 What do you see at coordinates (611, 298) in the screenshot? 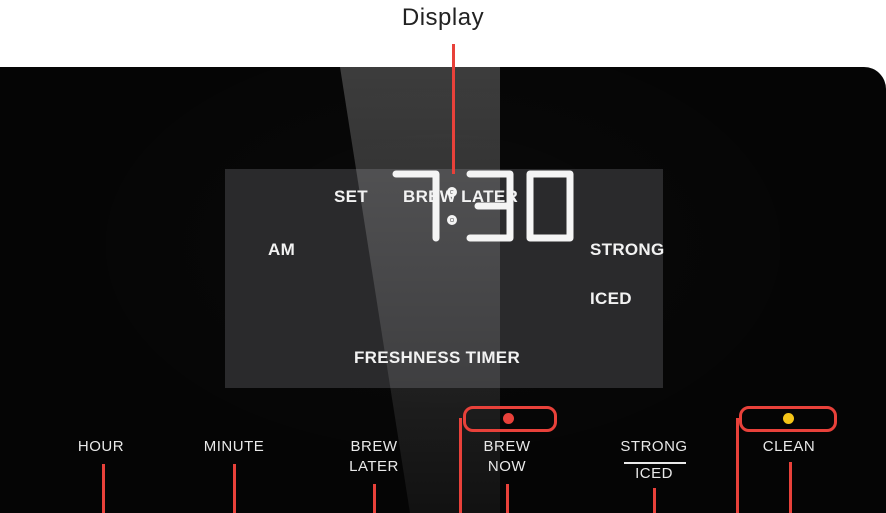
I see `display-iced-label: ICED` at bounding box center [611, 298].